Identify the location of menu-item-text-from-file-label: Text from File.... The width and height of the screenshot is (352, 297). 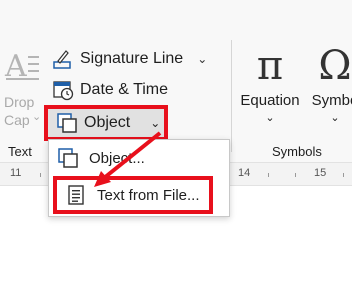
(148, 195).